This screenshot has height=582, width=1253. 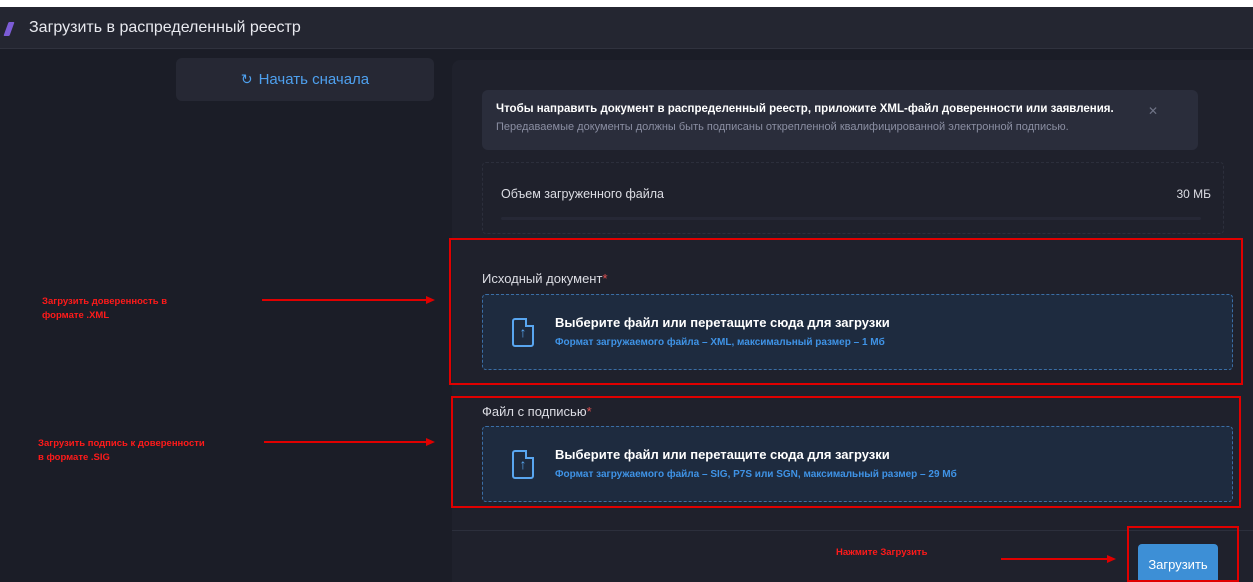 I want to click on highlight-box-upload, so click(x=1183, y=554).